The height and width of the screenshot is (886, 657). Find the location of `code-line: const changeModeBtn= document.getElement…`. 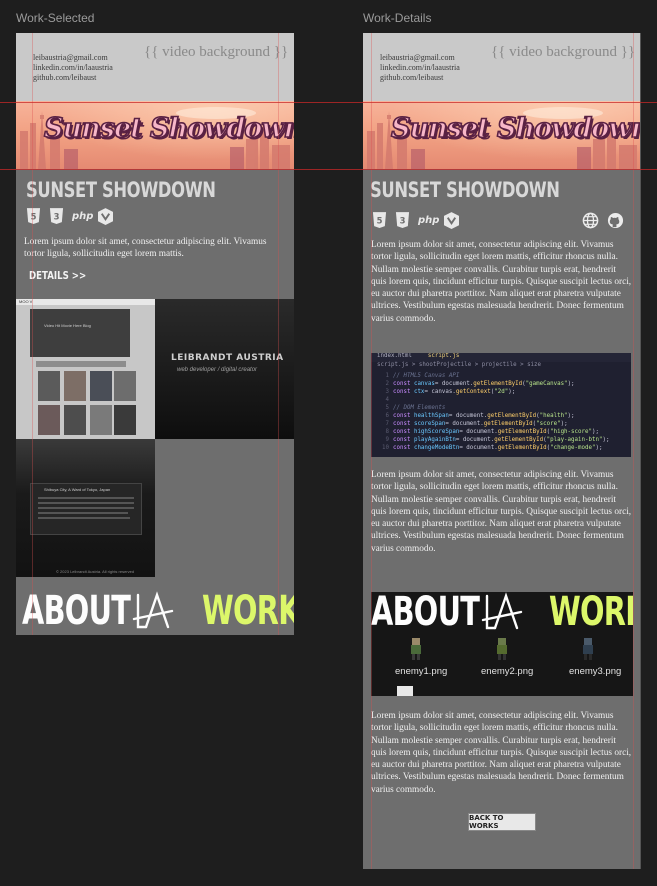

code-line: const changeModeBtn= document.getElement… is located at coordinates (498, 448).